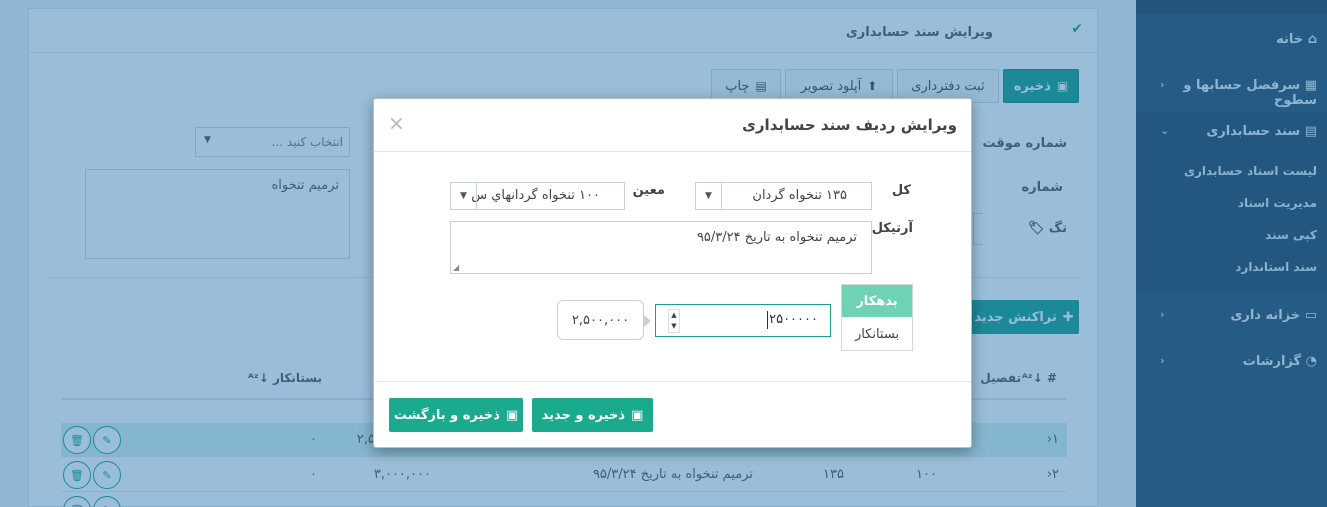 This screenshot has width=1327, height=507. I want to click on article-text: ترمیم تنخواه به تاریخ ۹۵/۳/۲۴, so click(776, 237).